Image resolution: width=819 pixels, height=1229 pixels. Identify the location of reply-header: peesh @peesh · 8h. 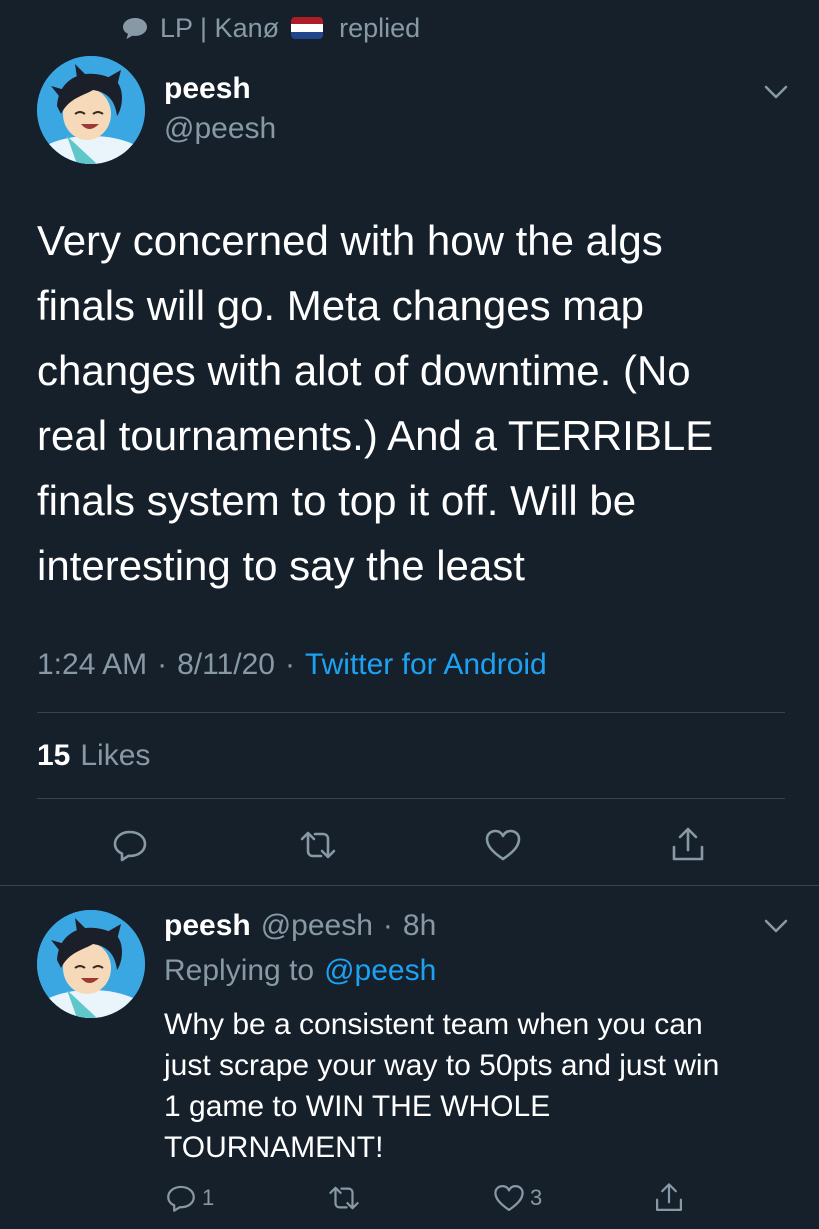
(300, 926).